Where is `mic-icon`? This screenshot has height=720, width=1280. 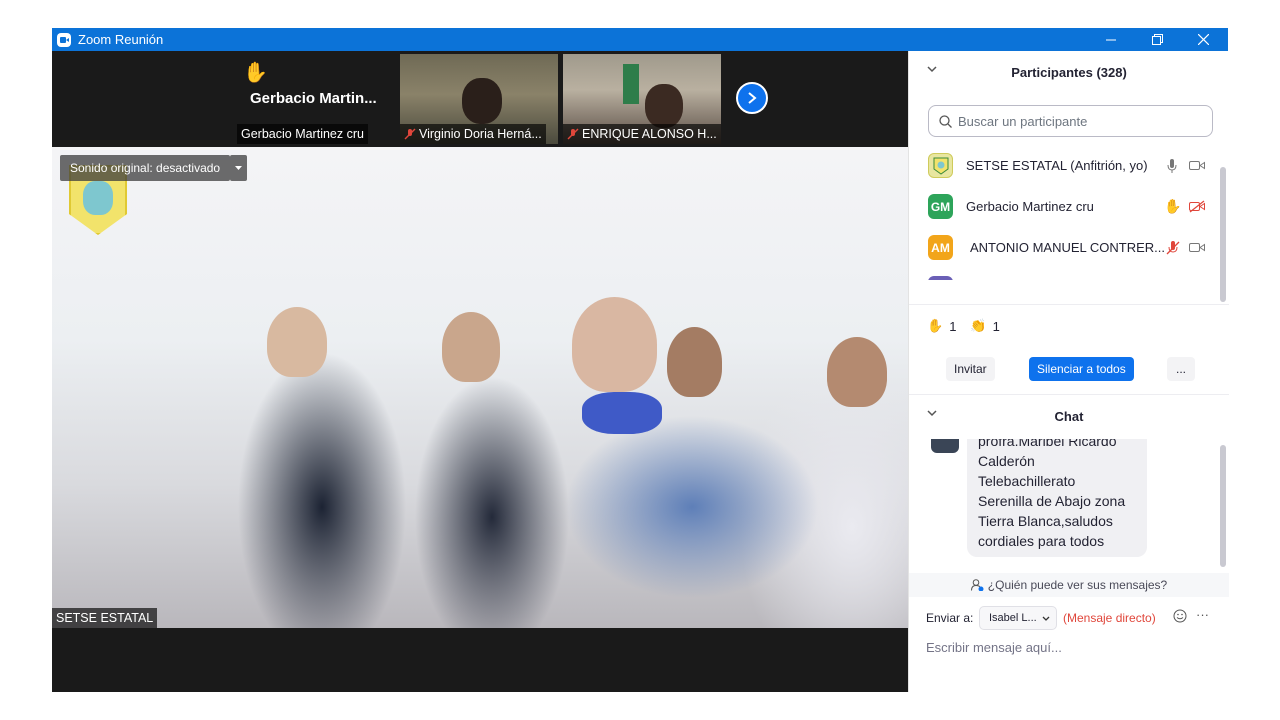 mic-icon is located at coordinates (1172, 165).